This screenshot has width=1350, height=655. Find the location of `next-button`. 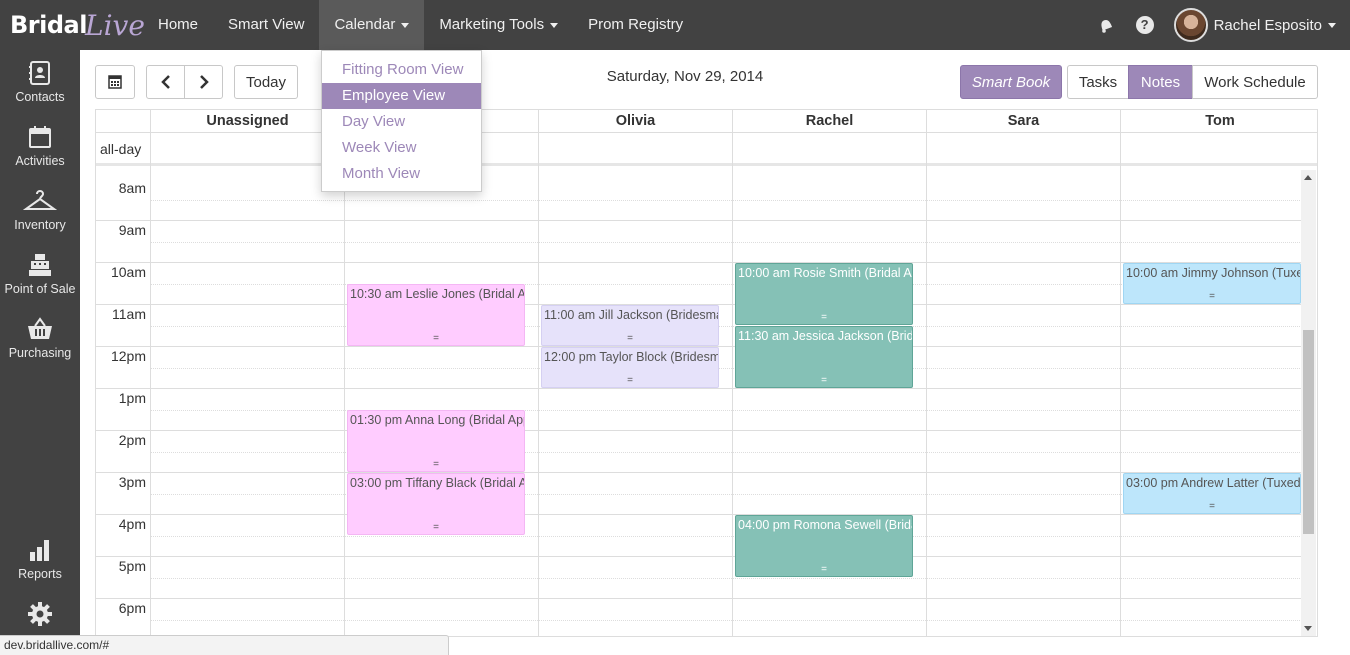

next-button is located at coordinates (203, 82).